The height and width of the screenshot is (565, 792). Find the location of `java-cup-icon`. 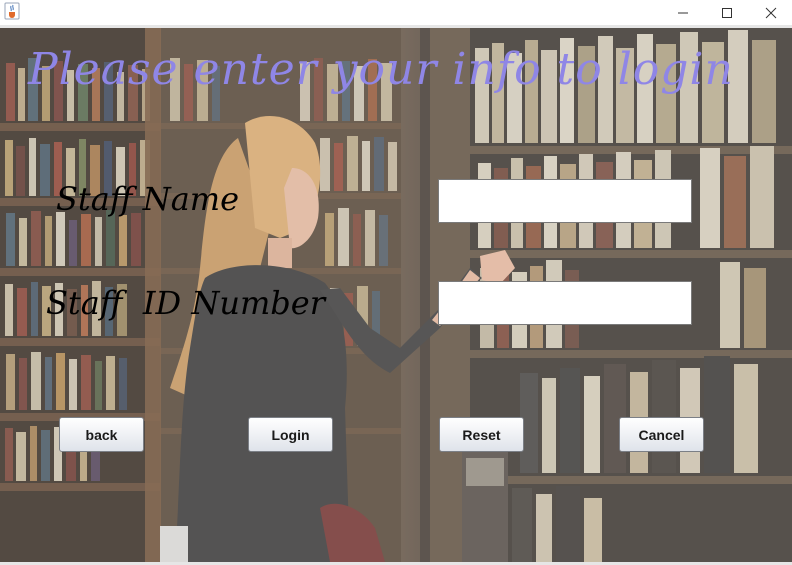

java-cup-icon is located at coordinates (12, 11).